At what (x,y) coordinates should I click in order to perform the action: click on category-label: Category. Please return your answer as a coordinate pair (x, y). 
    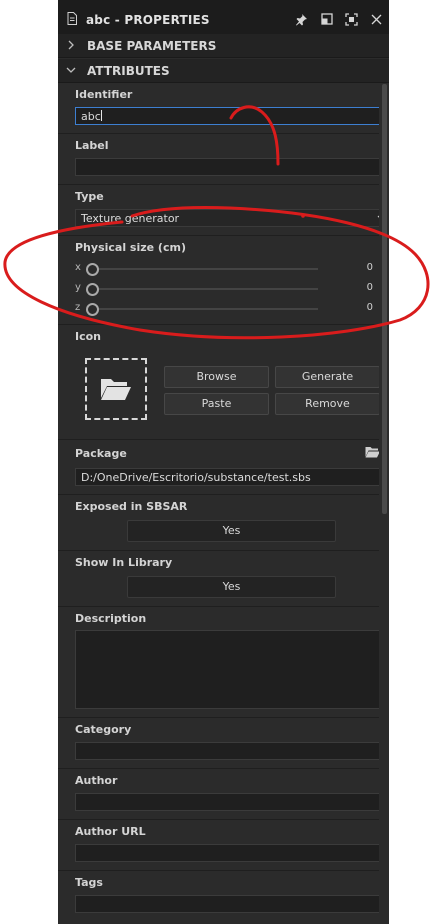
    Looking at the image, I should click on (103, 729).